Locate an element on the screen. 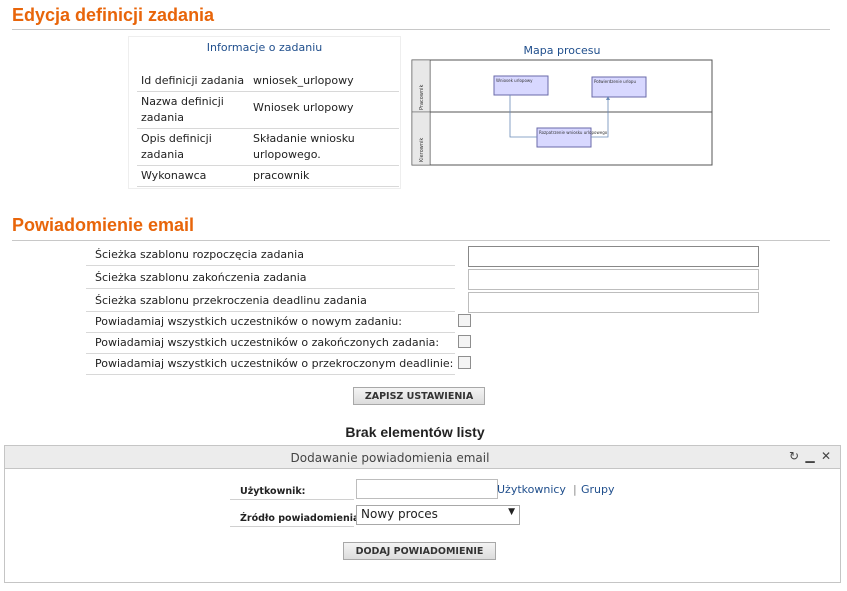 This screenshot has width=847, height=591. add-notification-button: DODAJ POWIADOMIENIE is located at coordinates (419, 551).